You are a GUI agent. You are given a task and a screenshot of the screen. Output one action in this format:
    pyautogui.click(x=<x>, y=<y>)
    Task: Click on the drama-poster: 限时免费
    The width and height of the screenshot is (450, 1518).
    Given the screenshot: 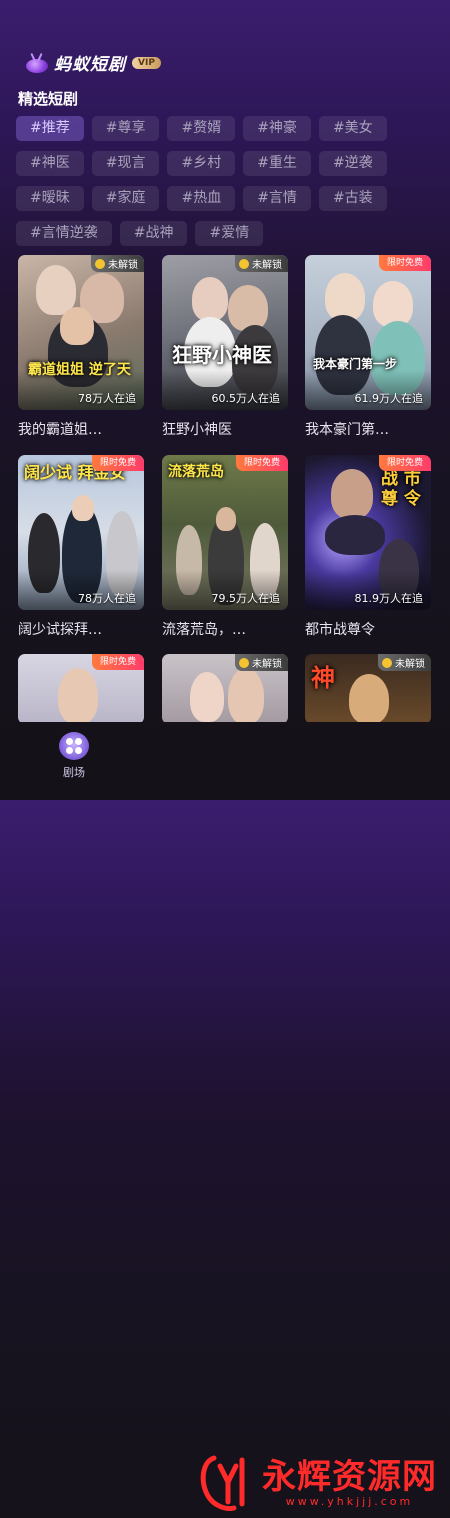 What is the action you would take?
    pyautogui.click(x=81, y=689)
    